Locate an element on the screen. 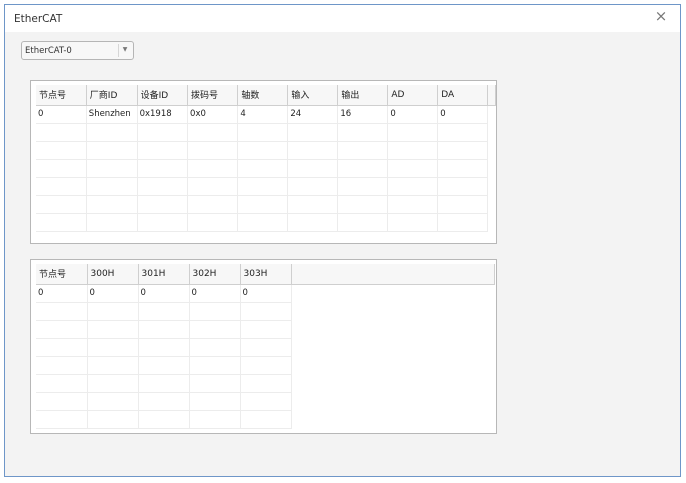 The height and width of the screenshot is (483, 686). table-cell: 24 is located at coordinates (313, 114).